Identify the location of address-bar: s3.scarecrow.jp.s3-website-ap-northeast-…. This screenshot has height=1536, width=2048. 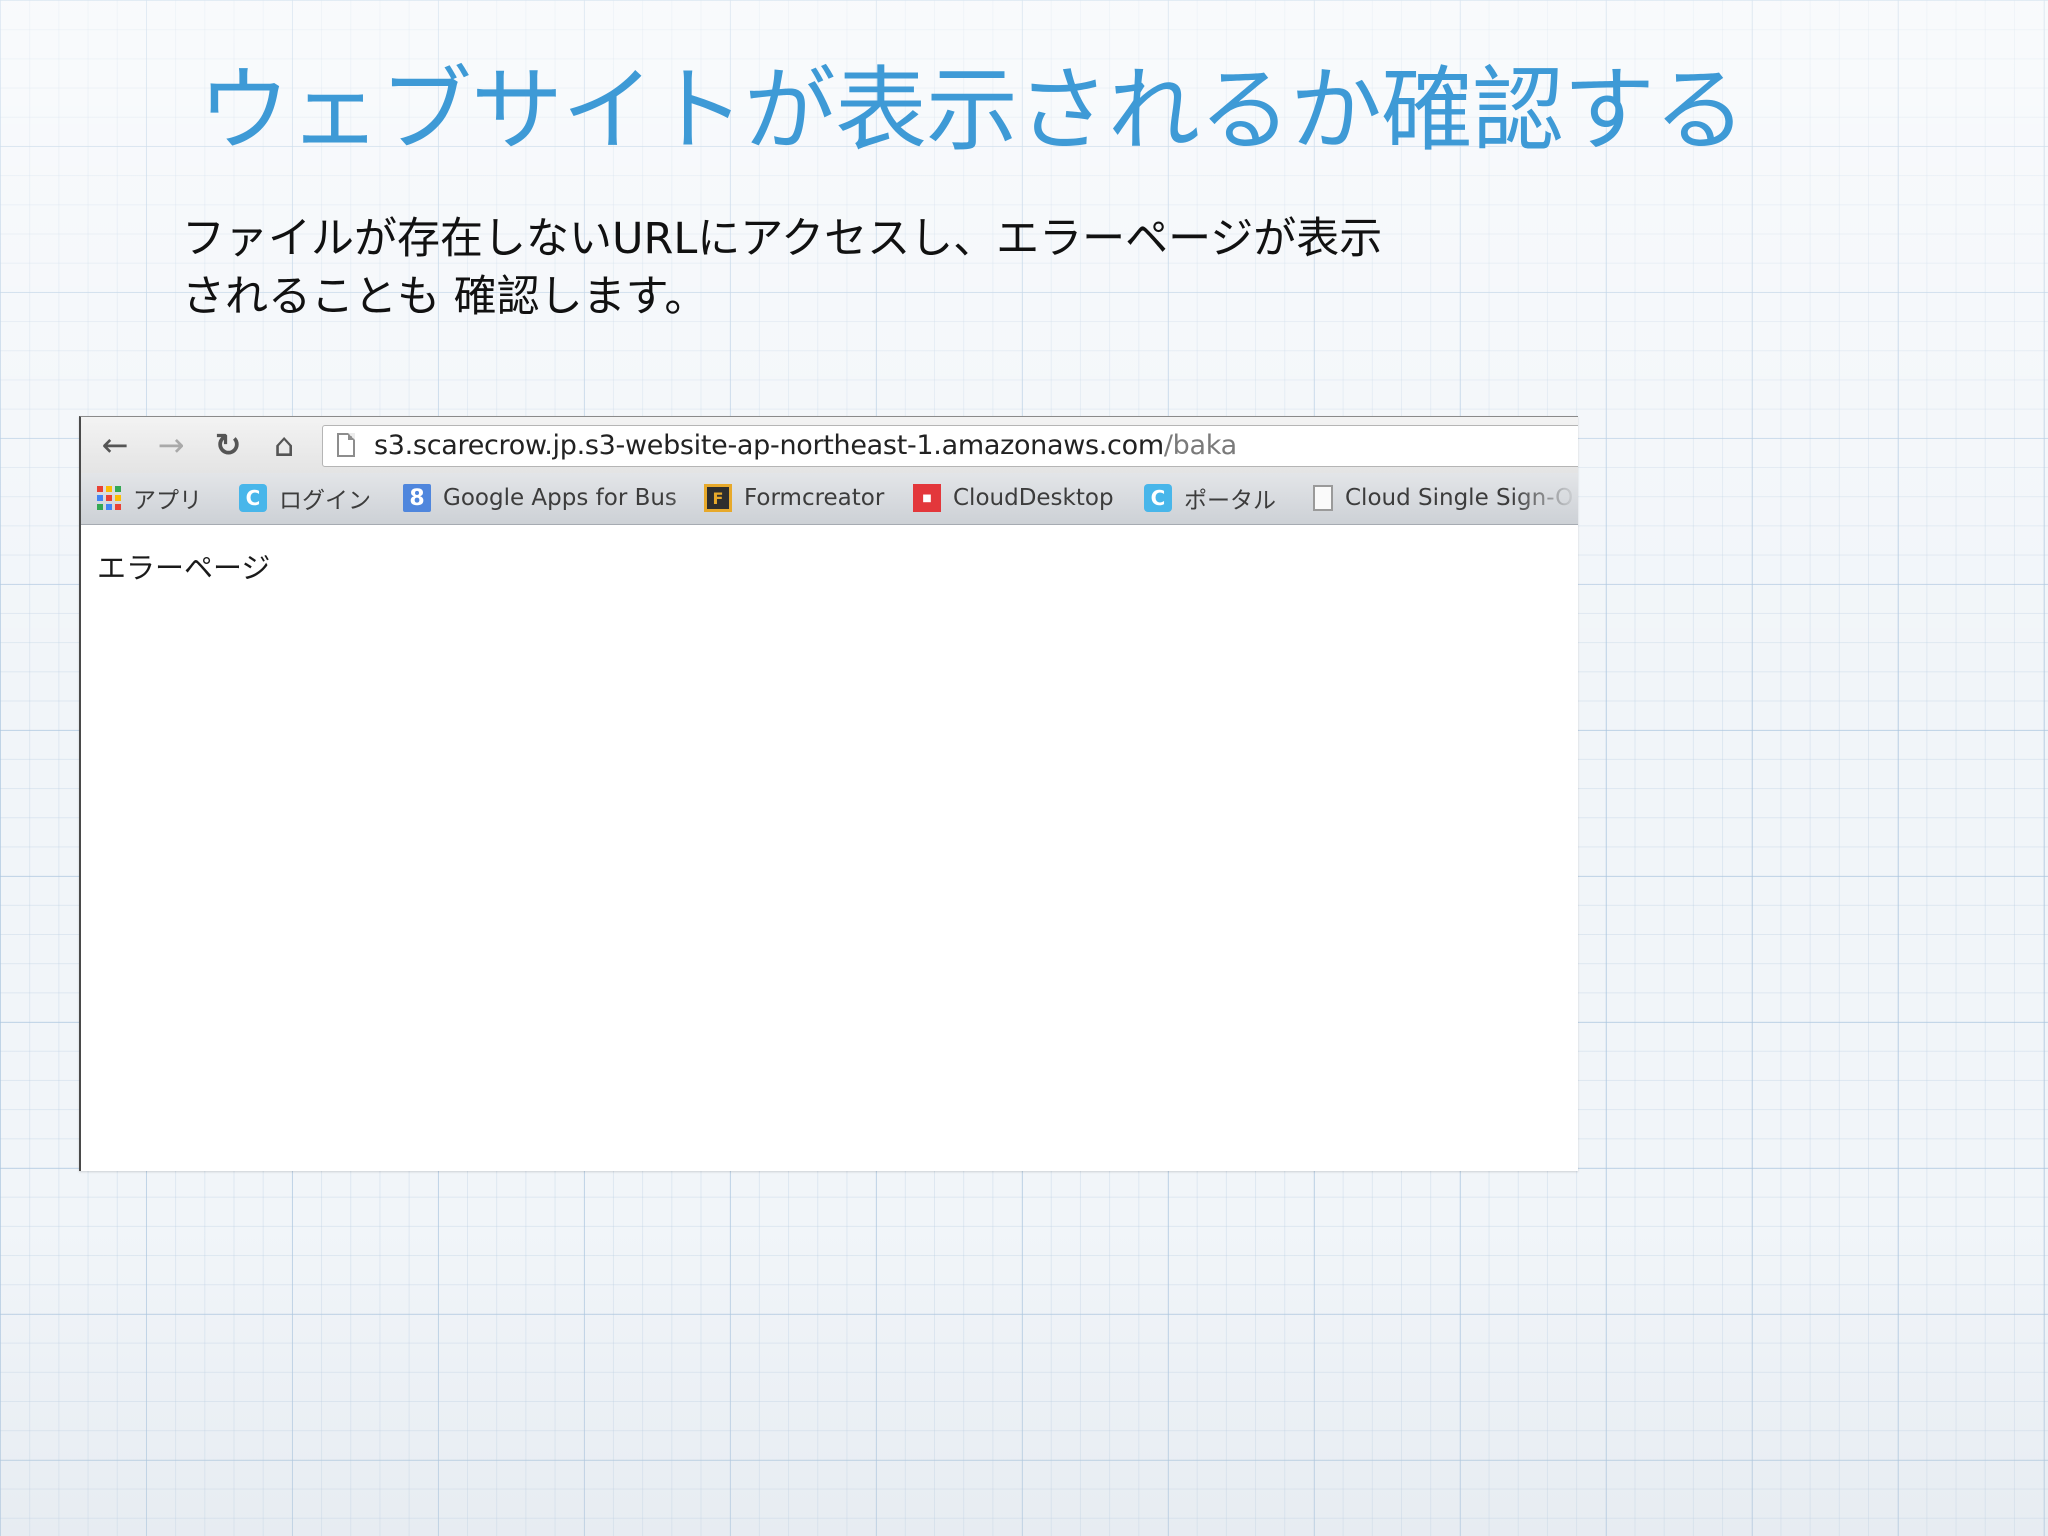
(950, 446).